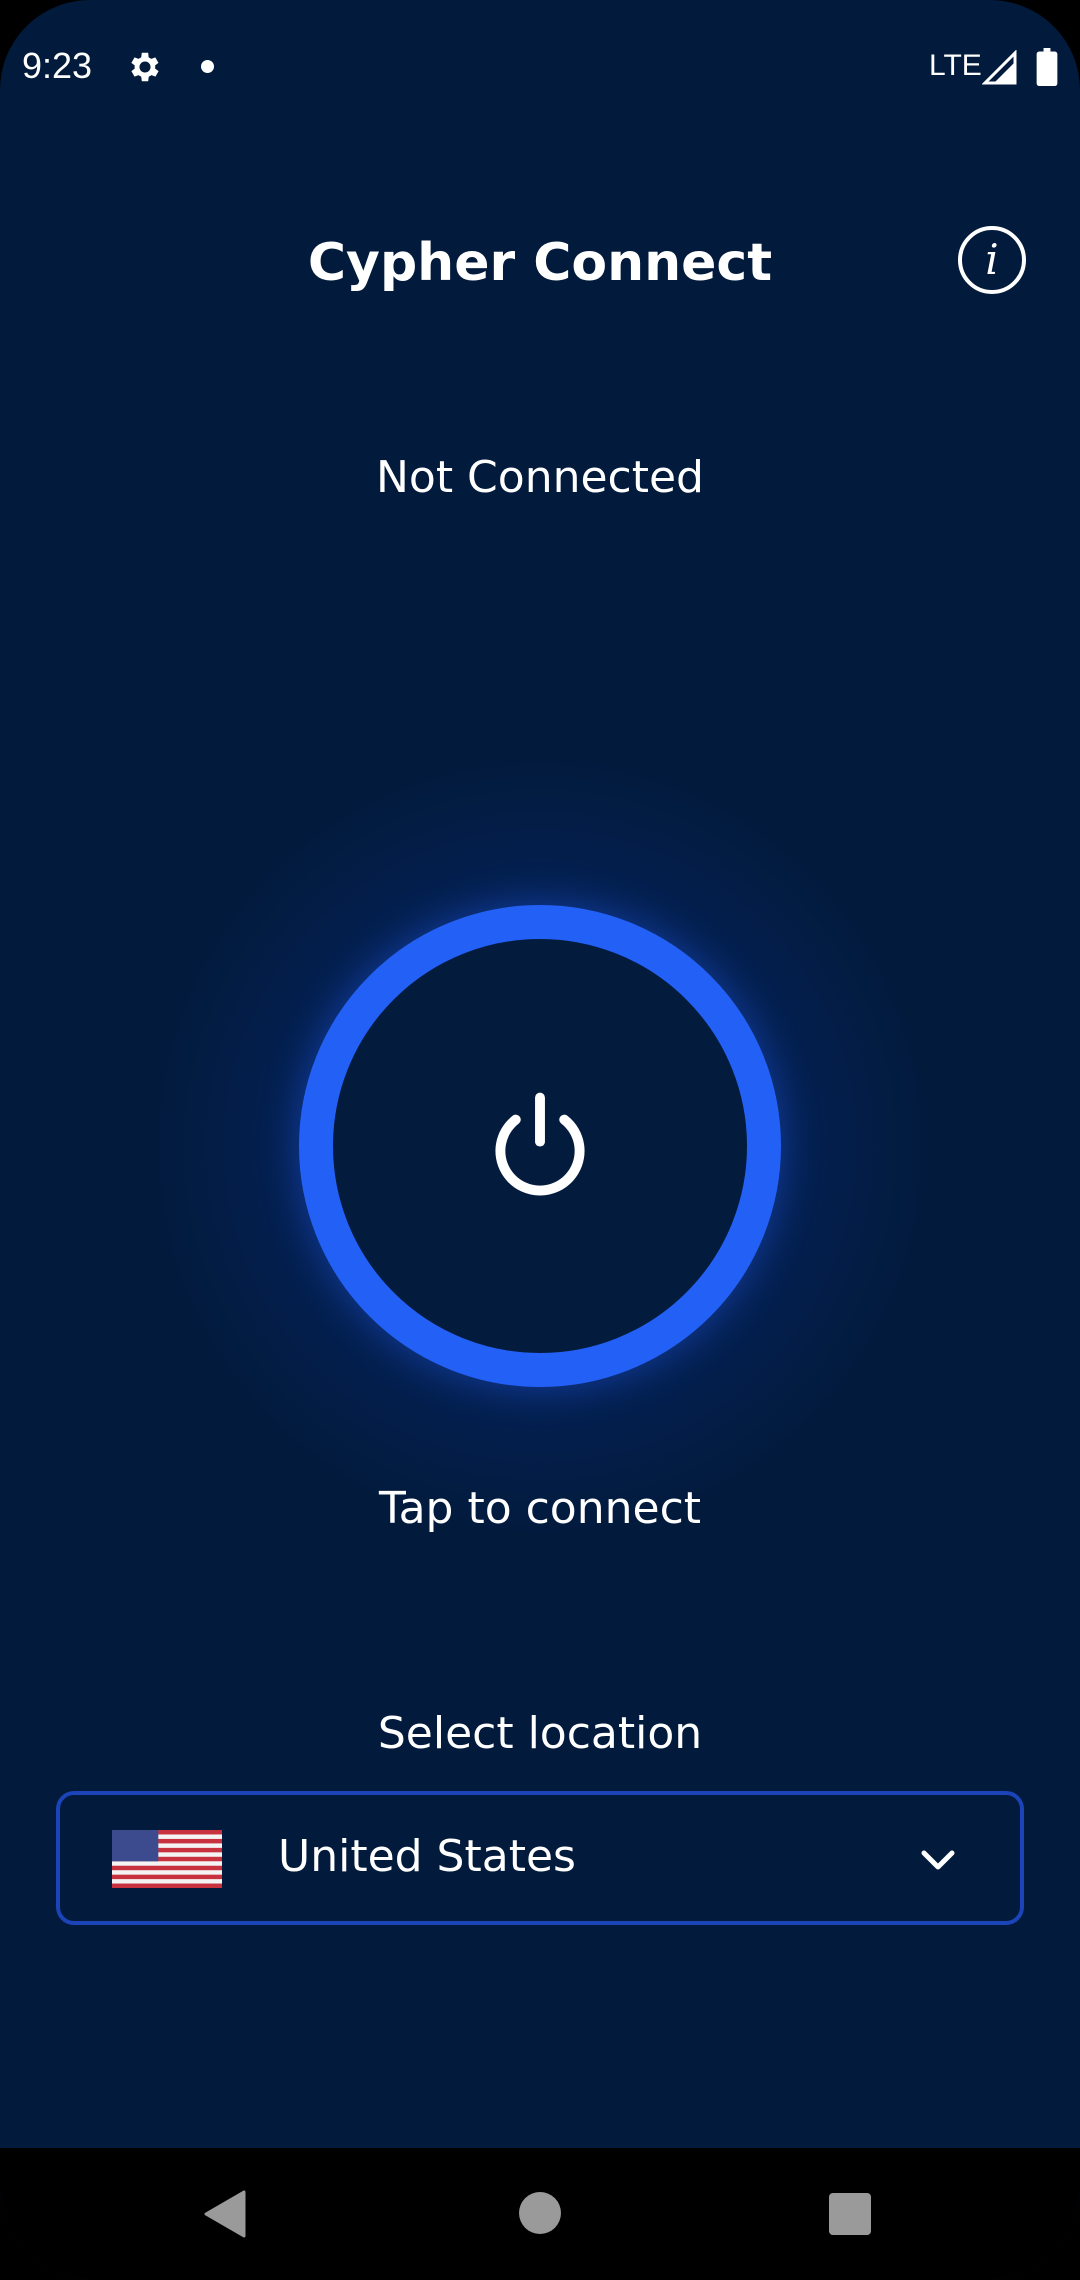 The width and height of the screenshot is (1080, 2280). I want to click on chevron-down-icon, so click(938, 1860).